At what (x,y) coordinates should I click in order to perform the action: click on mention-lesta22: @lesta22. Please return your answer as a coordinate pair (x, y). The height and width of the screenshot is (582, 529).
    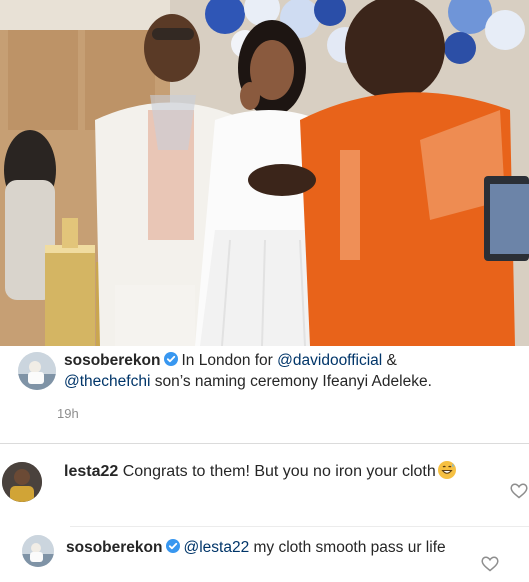
    Looking at the image, I should click on (216, 547).